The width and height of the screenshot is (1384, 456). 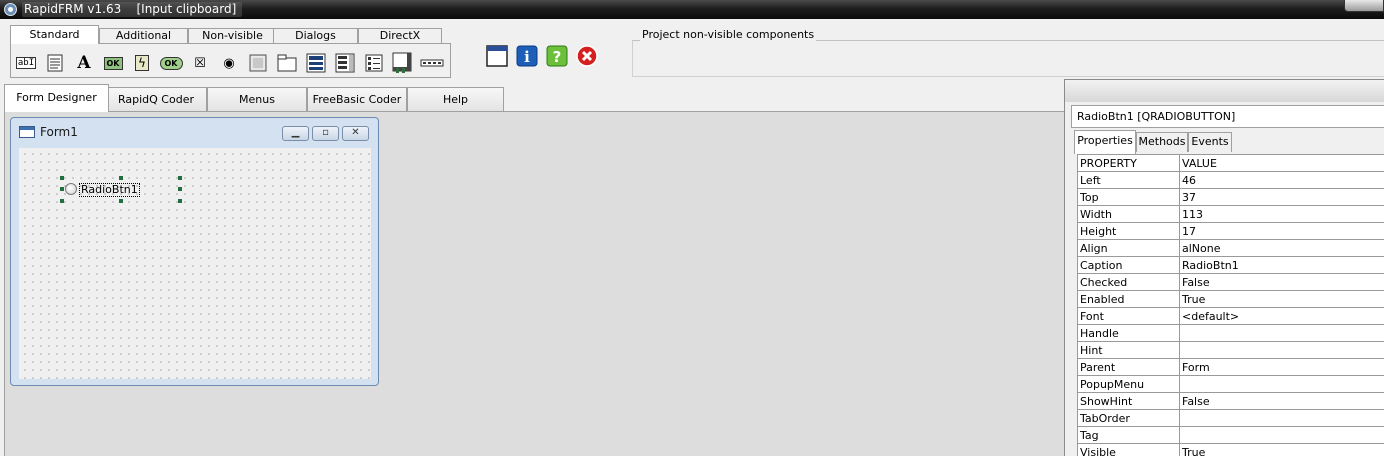 What do you see at coordinates (1281, 316) in the screenshot?
I see `property-value: <default>` at bounding box center [1281, 316].